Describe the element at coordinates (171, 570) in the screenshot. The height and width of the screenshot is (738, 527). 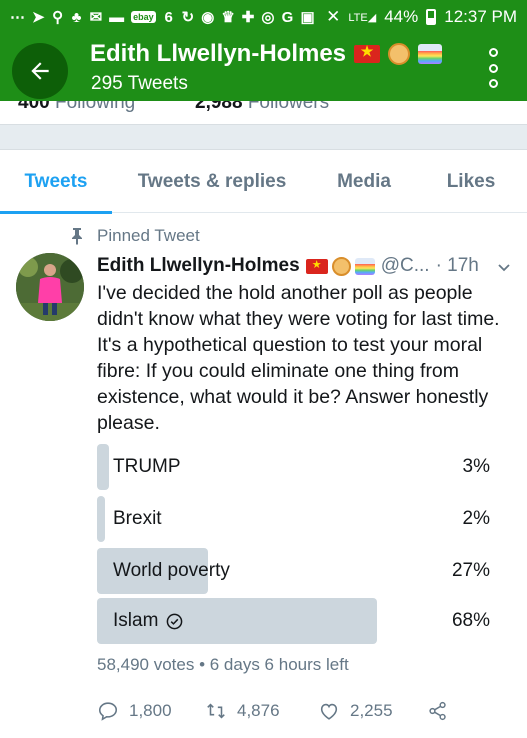
I see `poll-option-label: World poverty` at that location.